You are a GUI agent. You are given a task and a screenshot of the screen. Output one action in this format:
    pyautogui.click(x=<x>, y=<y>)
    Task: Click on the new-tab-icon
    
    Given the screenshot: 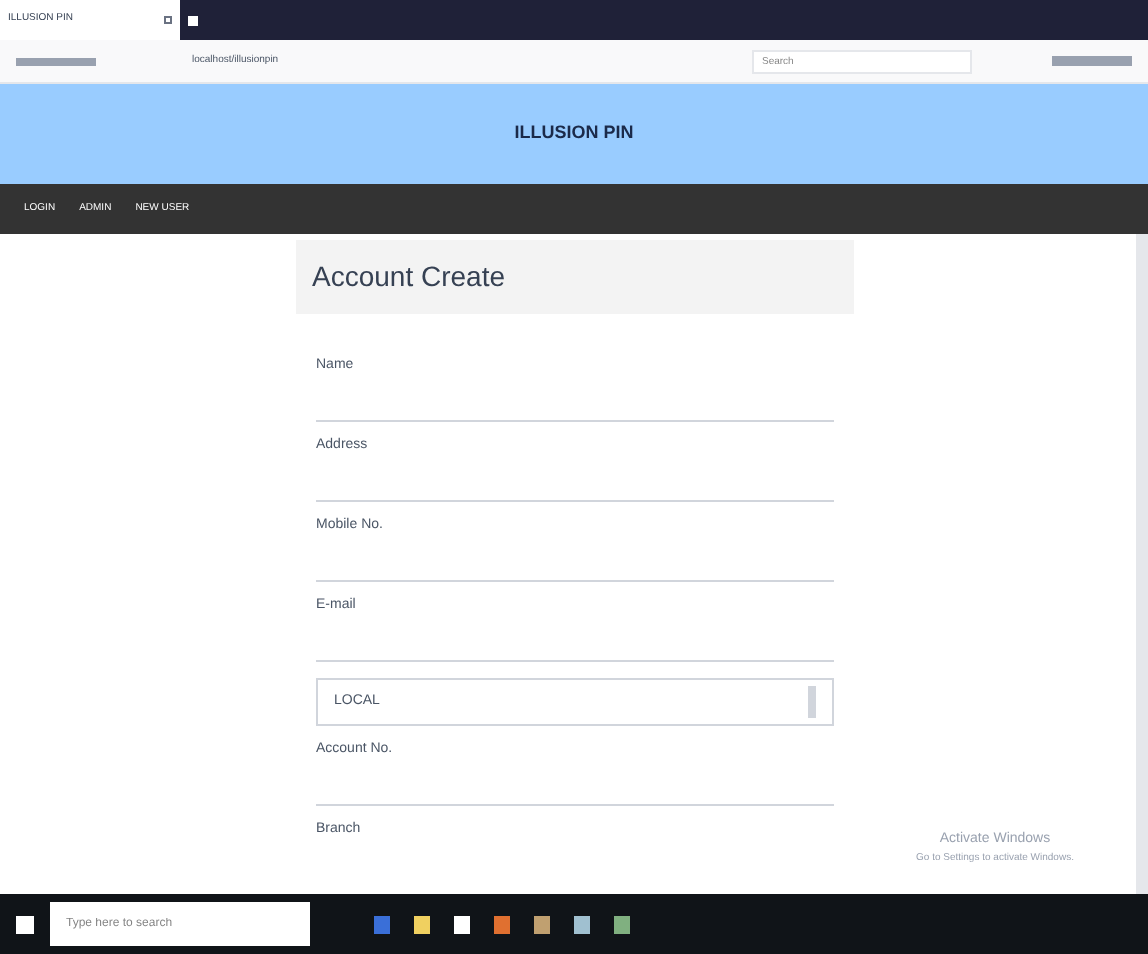 What is the action you would take?
    pyautogui.click(x=193, y=20)
    